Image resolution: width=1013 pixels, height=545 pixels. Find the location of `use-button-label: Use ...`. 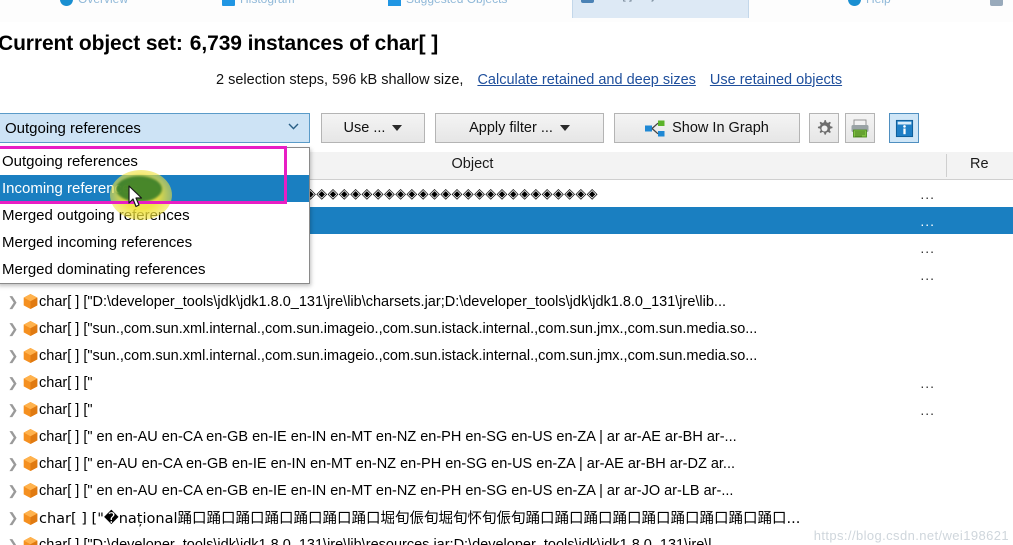

use-button-label: Use ... is located at coordinates (364, 128).